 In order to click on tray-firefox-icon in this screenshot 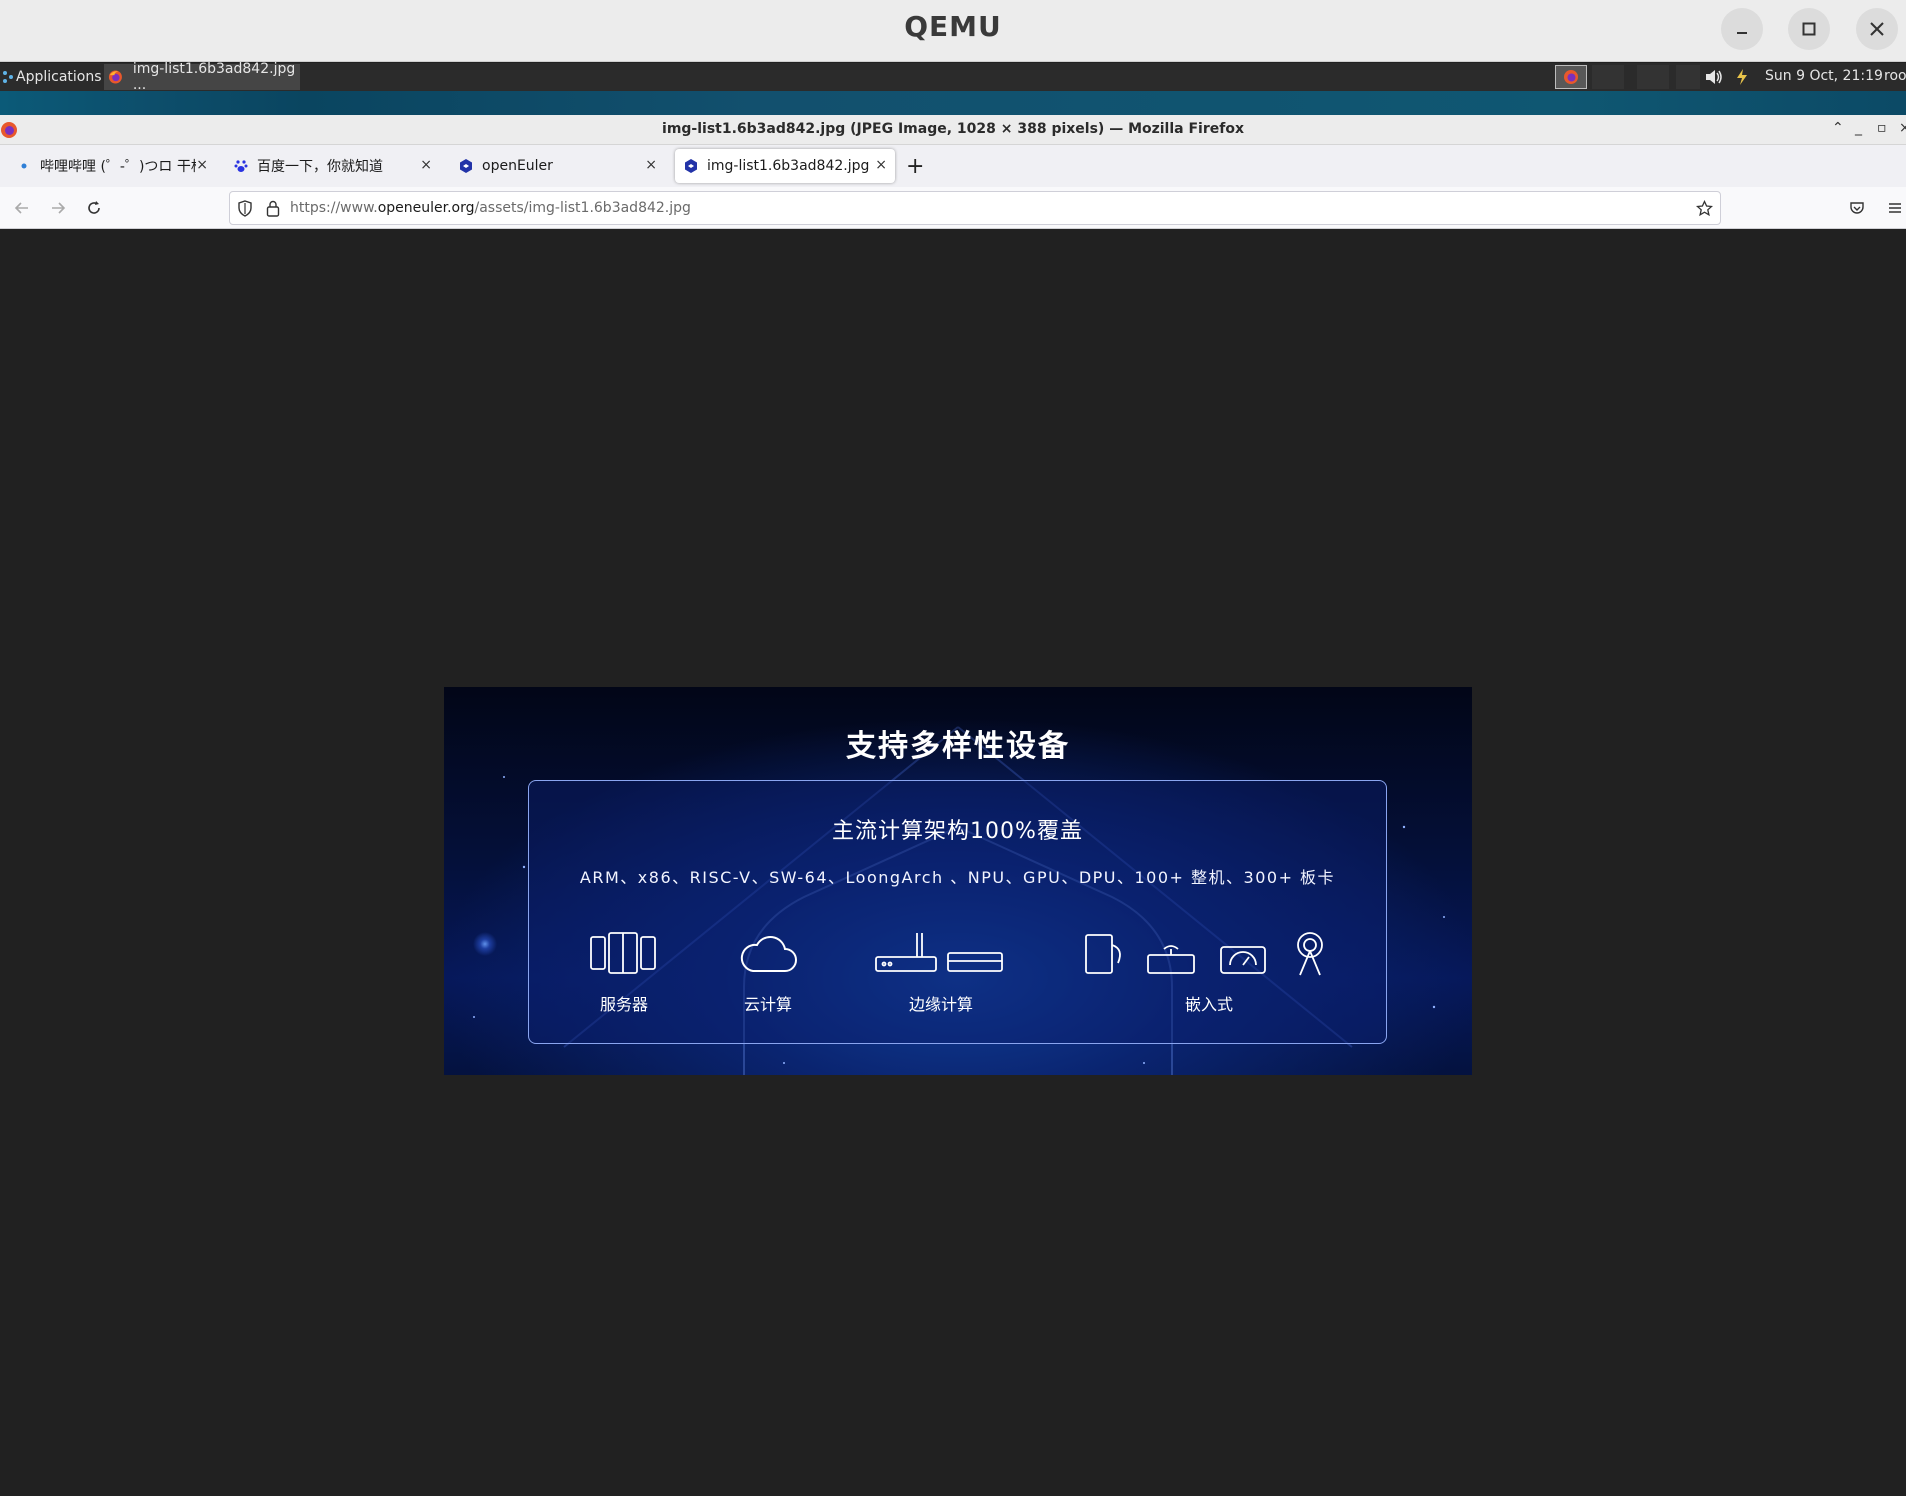, I will do `click(1571, 77)`.